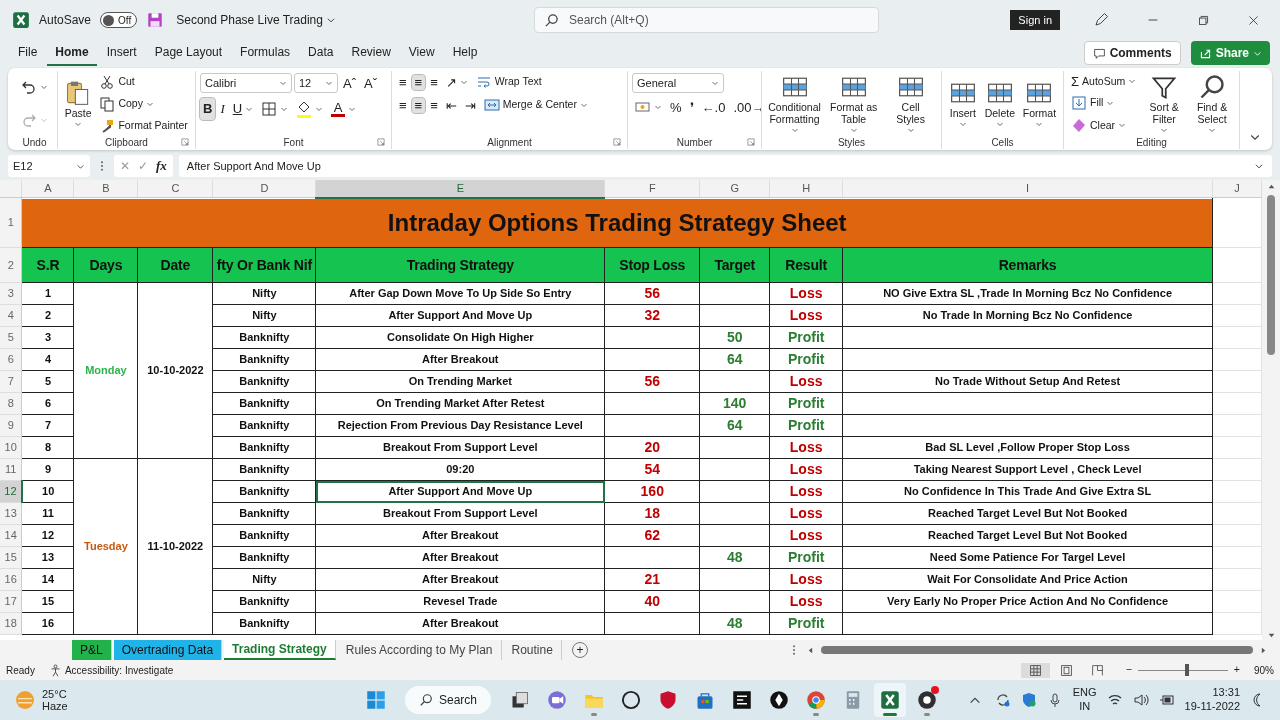  Describe the element at coordinates (143, 81) in the screenshot. I see `ribbon-button: Cut` at that location.